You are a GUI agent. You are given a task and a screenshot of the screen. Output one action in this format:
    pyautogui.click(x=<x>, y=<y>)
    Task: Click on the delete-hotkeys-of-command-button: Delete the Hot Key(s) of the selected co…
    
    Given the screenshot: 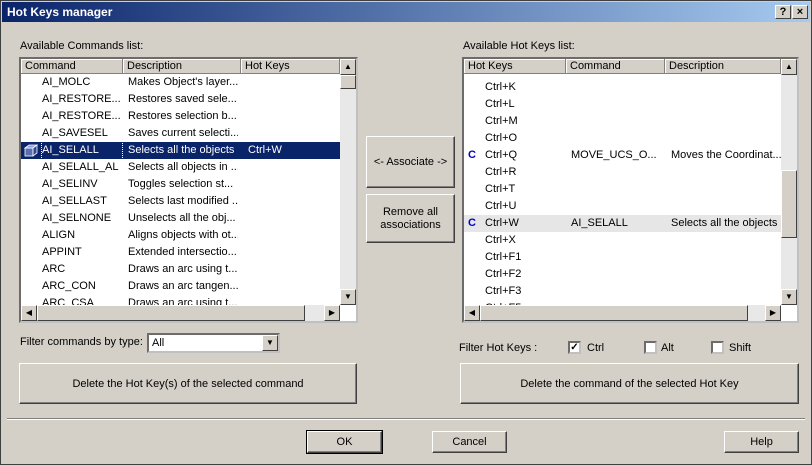 What is the action you would take?
    pyautogui.click(x=188, y=383)
    